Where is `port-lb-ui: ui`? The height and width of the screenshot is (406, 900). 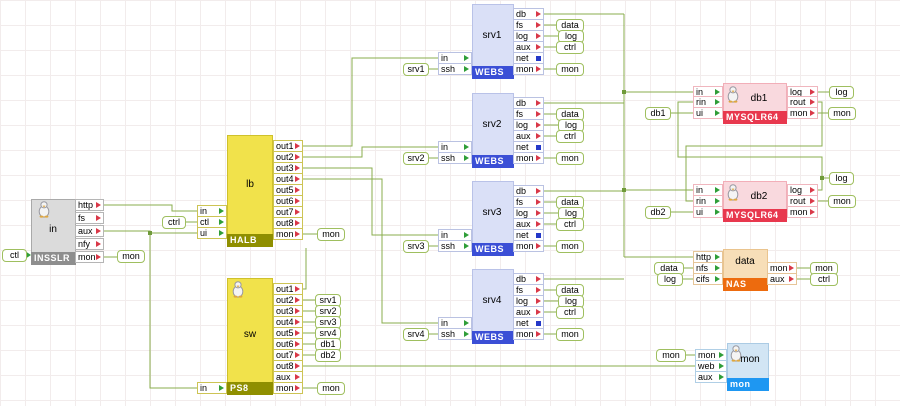 port-lb-ui: ui is located at coordinates (212, 233).